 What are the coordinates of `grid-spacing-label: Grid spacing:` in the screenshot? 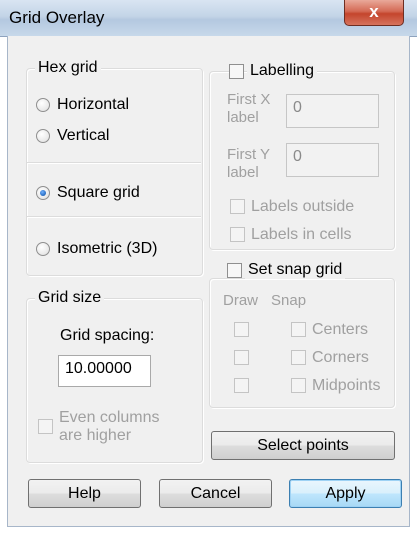 It's located at (107, 335).